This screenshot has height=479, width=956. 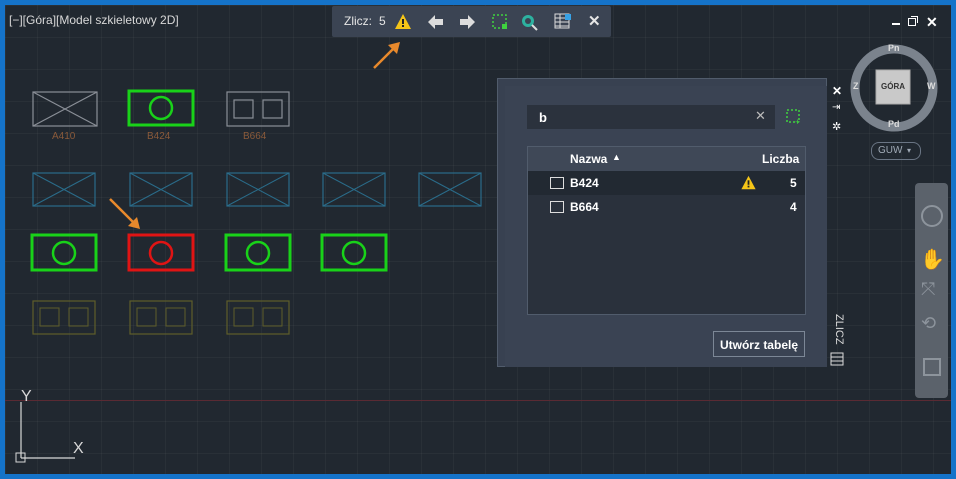 I want to click on row-name: B424, so click(x=584, y=183).